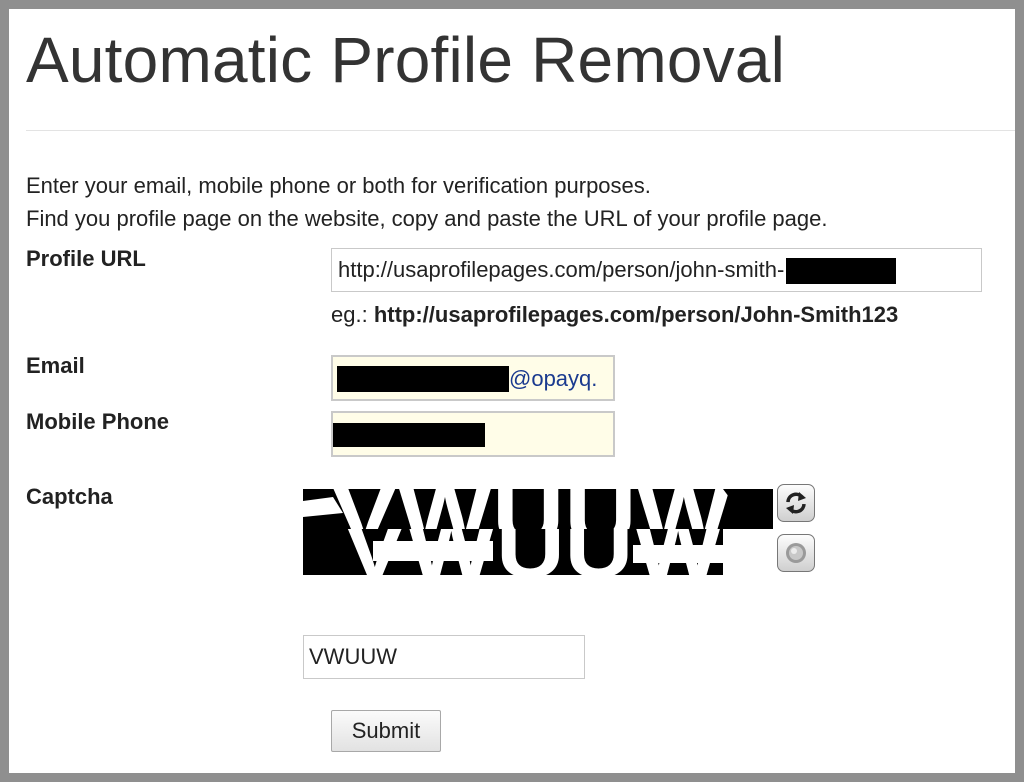 The height and width of the screenshot is (782, 1024). What do you see at coordinates (55, 365) in the screenshot?
I see `email-label: Email` at bounding box center [55, 365].